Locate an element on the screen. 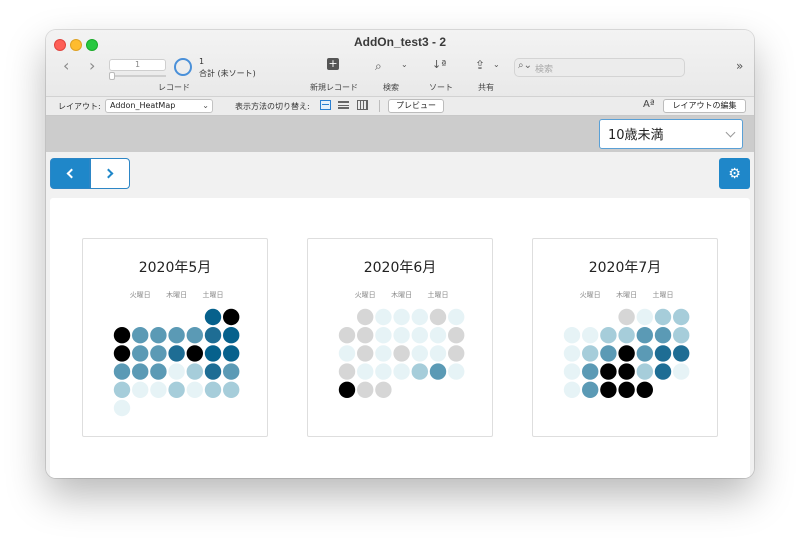 The height and width of the screenshot is (539, 800). new-record-label: 新規レコード is located at coordinates (334, 87).